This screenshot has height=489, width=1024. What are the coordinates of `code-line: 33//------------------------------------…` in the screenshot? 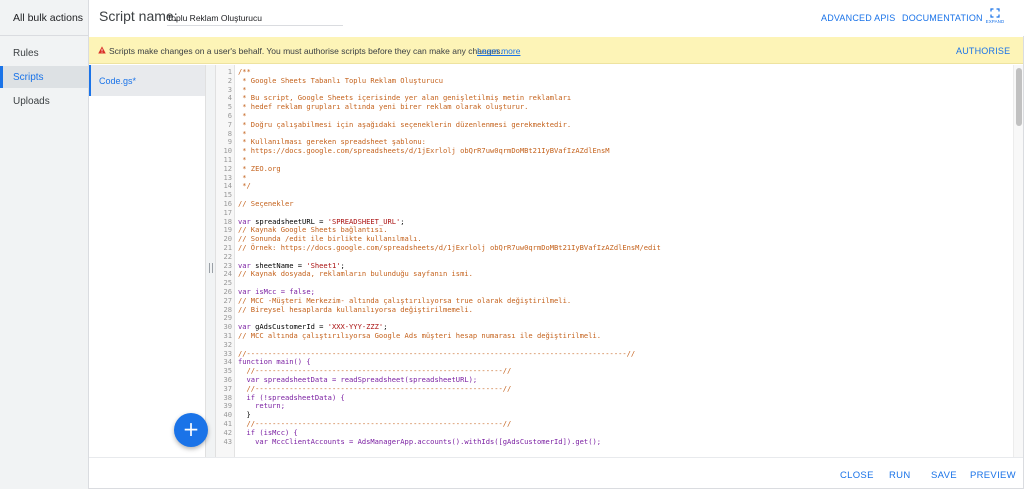 It's located at (611, 354).